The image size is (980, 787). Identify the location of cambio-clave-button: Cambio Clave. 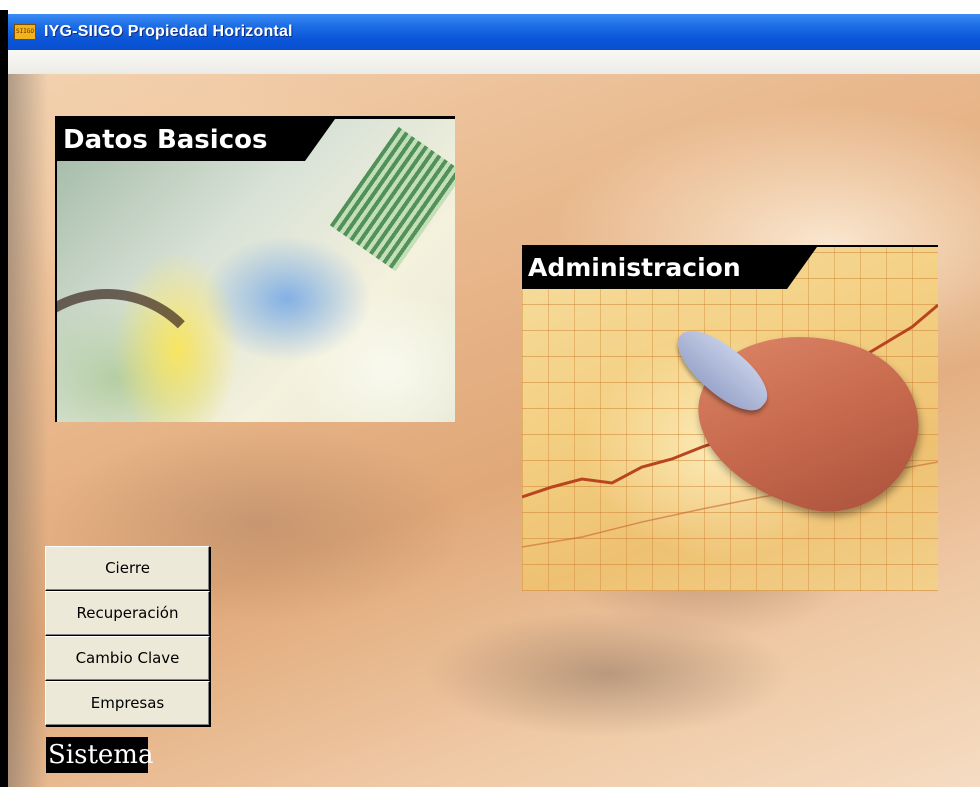
(127, 658).